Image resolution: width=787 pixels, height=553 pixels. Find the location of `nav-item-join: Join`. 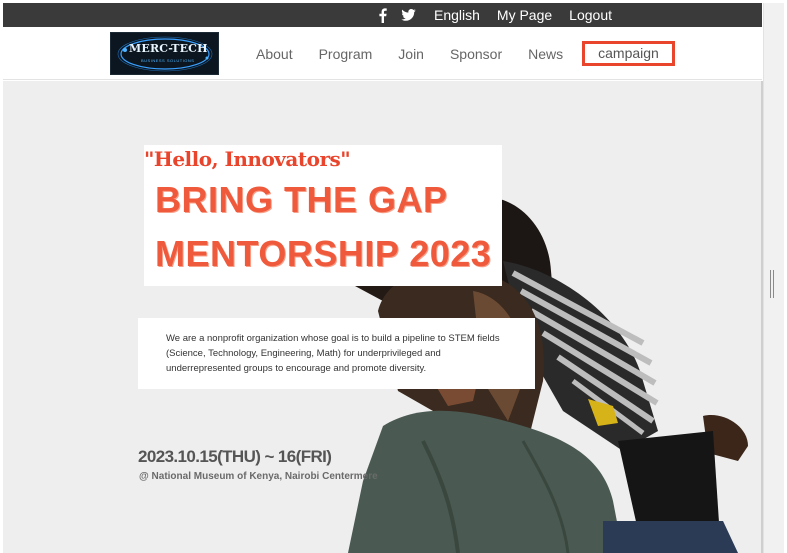

nav-item-join: Join is located at coordinates (411, 54).